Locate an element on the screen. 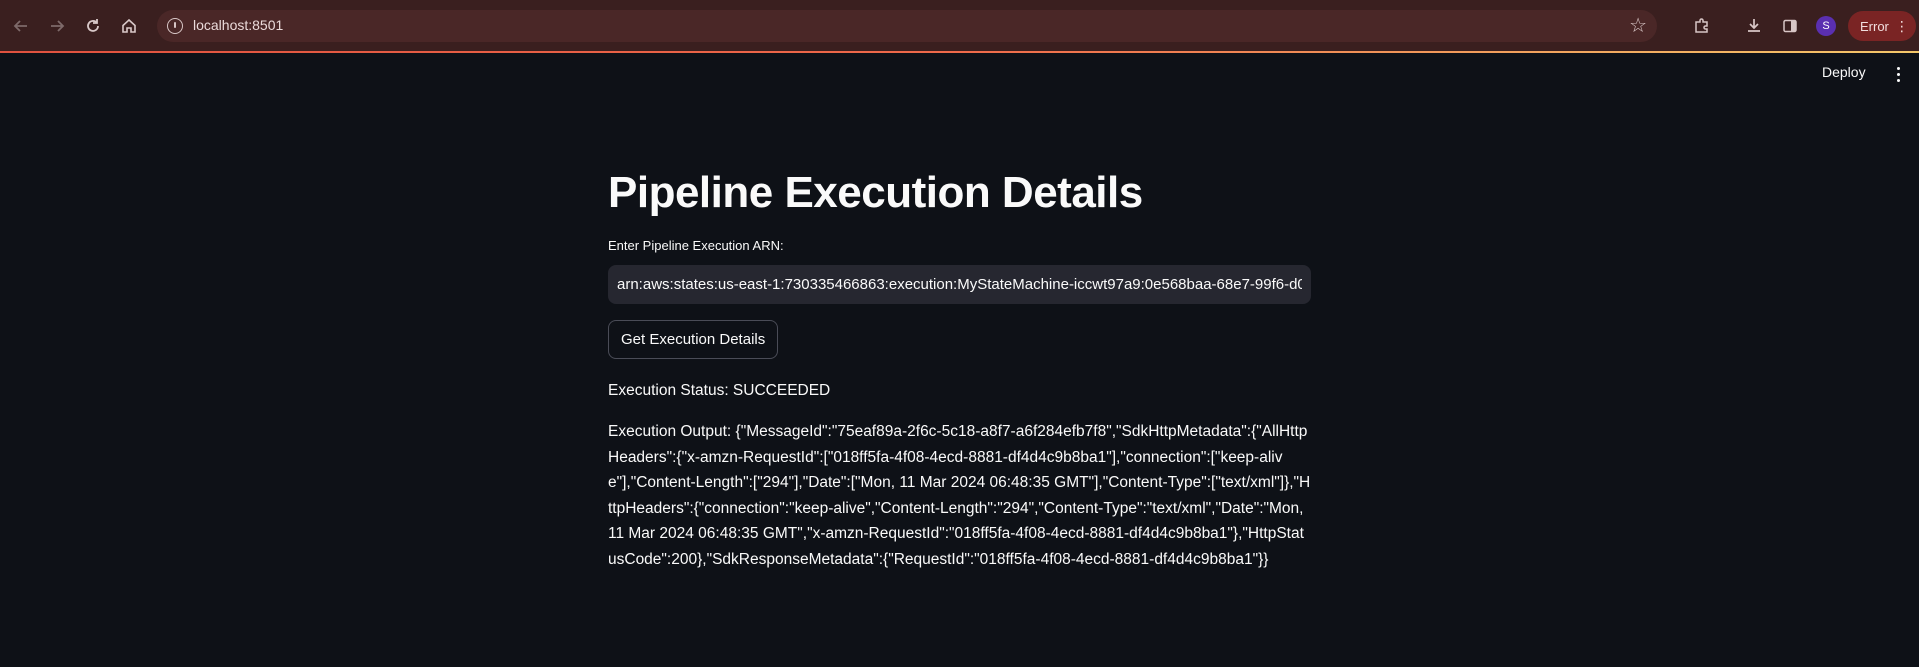 The width and height of the screenshot is (1919, 667). address-bar: localhost:8501 ☆ is located at coordinates (907, 26).